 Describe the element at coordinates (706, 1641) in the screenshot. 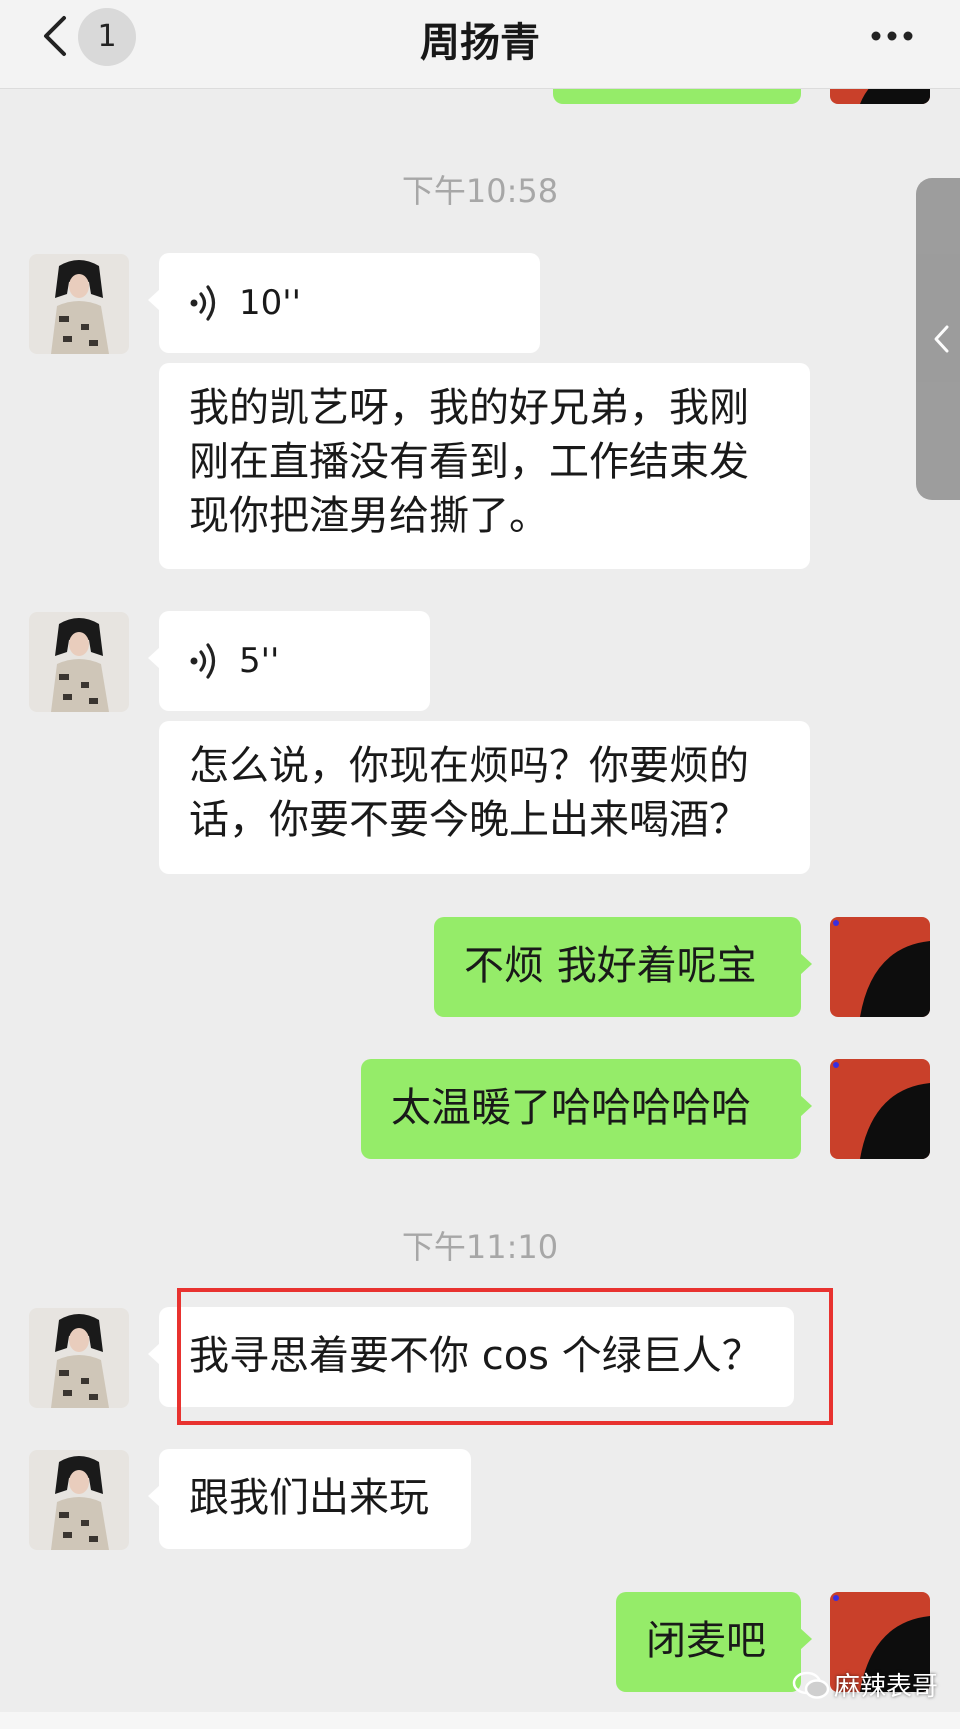

I see `message-text: 闭麦吧` at that location.